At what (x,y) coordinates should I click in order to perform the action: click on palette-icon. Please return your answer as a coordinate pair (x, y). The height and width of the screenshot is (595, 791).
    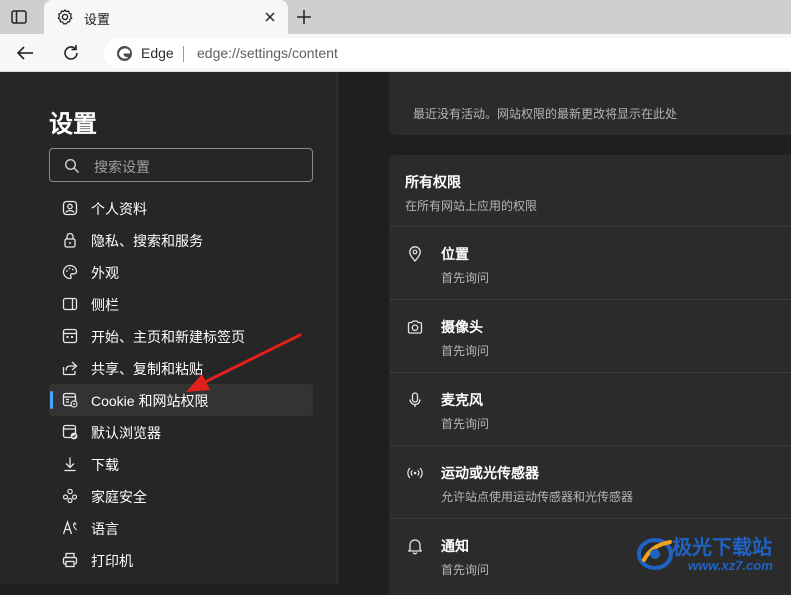
    Looking at the image, I should click on (70, 272).